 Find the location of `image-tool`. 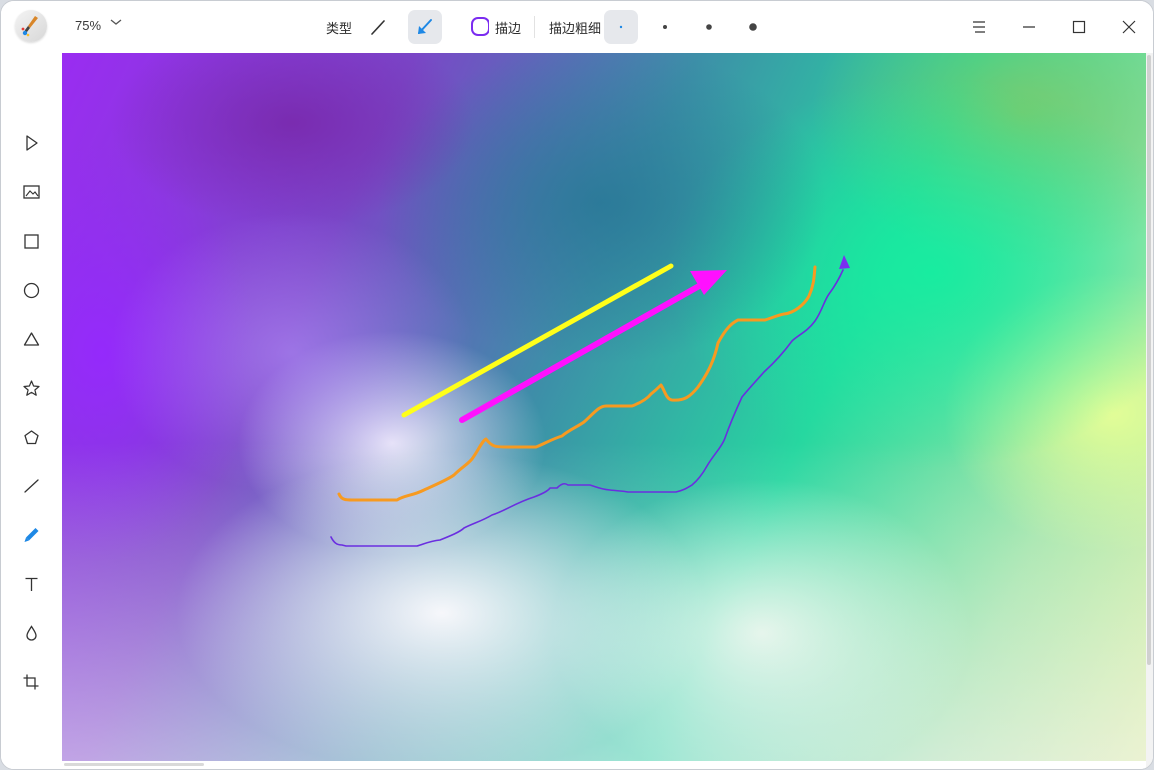

image-tool is located at coordinates (31, 192).